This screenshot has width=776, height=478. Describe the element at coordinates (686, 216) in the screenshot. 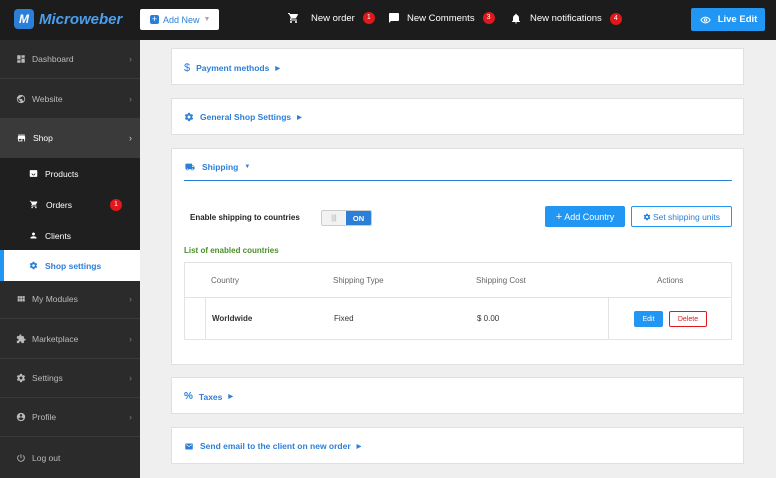

I see `set-shipping-units-label: Set shipping units` at that location.